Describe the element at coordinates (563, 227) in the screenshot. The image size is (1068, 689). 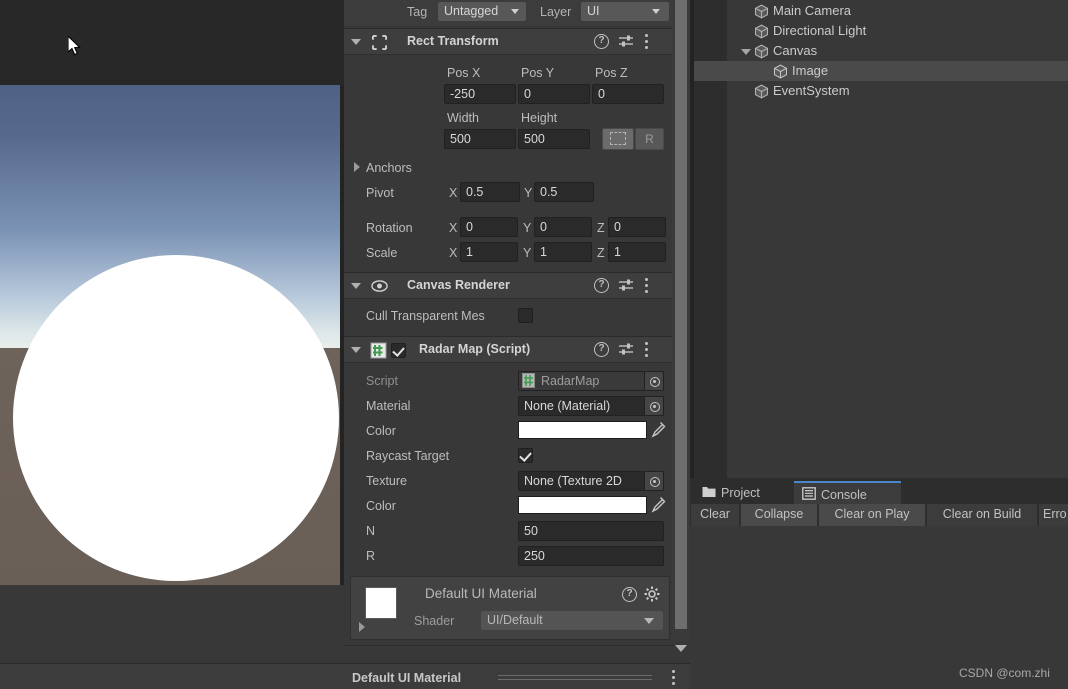
I see `rotation-y-input: 0` at that location.